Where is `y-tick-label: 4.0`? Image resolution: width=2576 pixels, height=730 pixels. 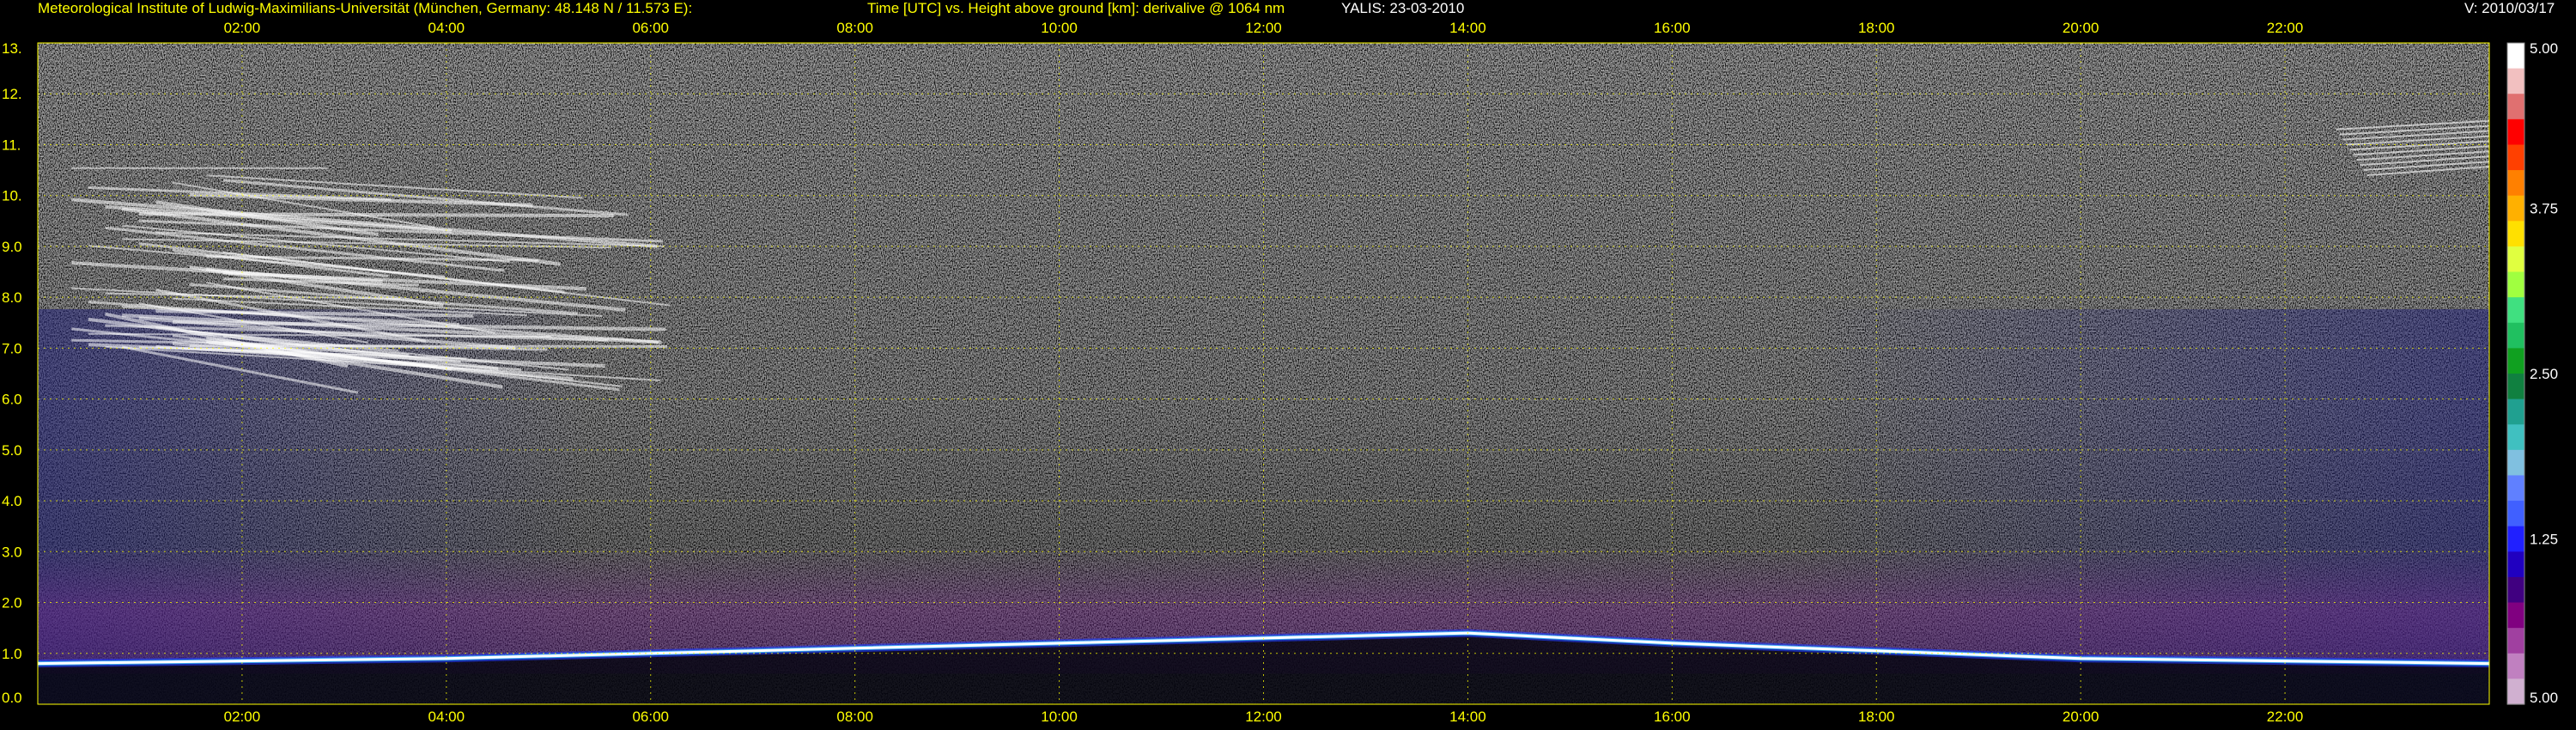
y-tick-label: 4.0 is located at coordinates (12, 501).